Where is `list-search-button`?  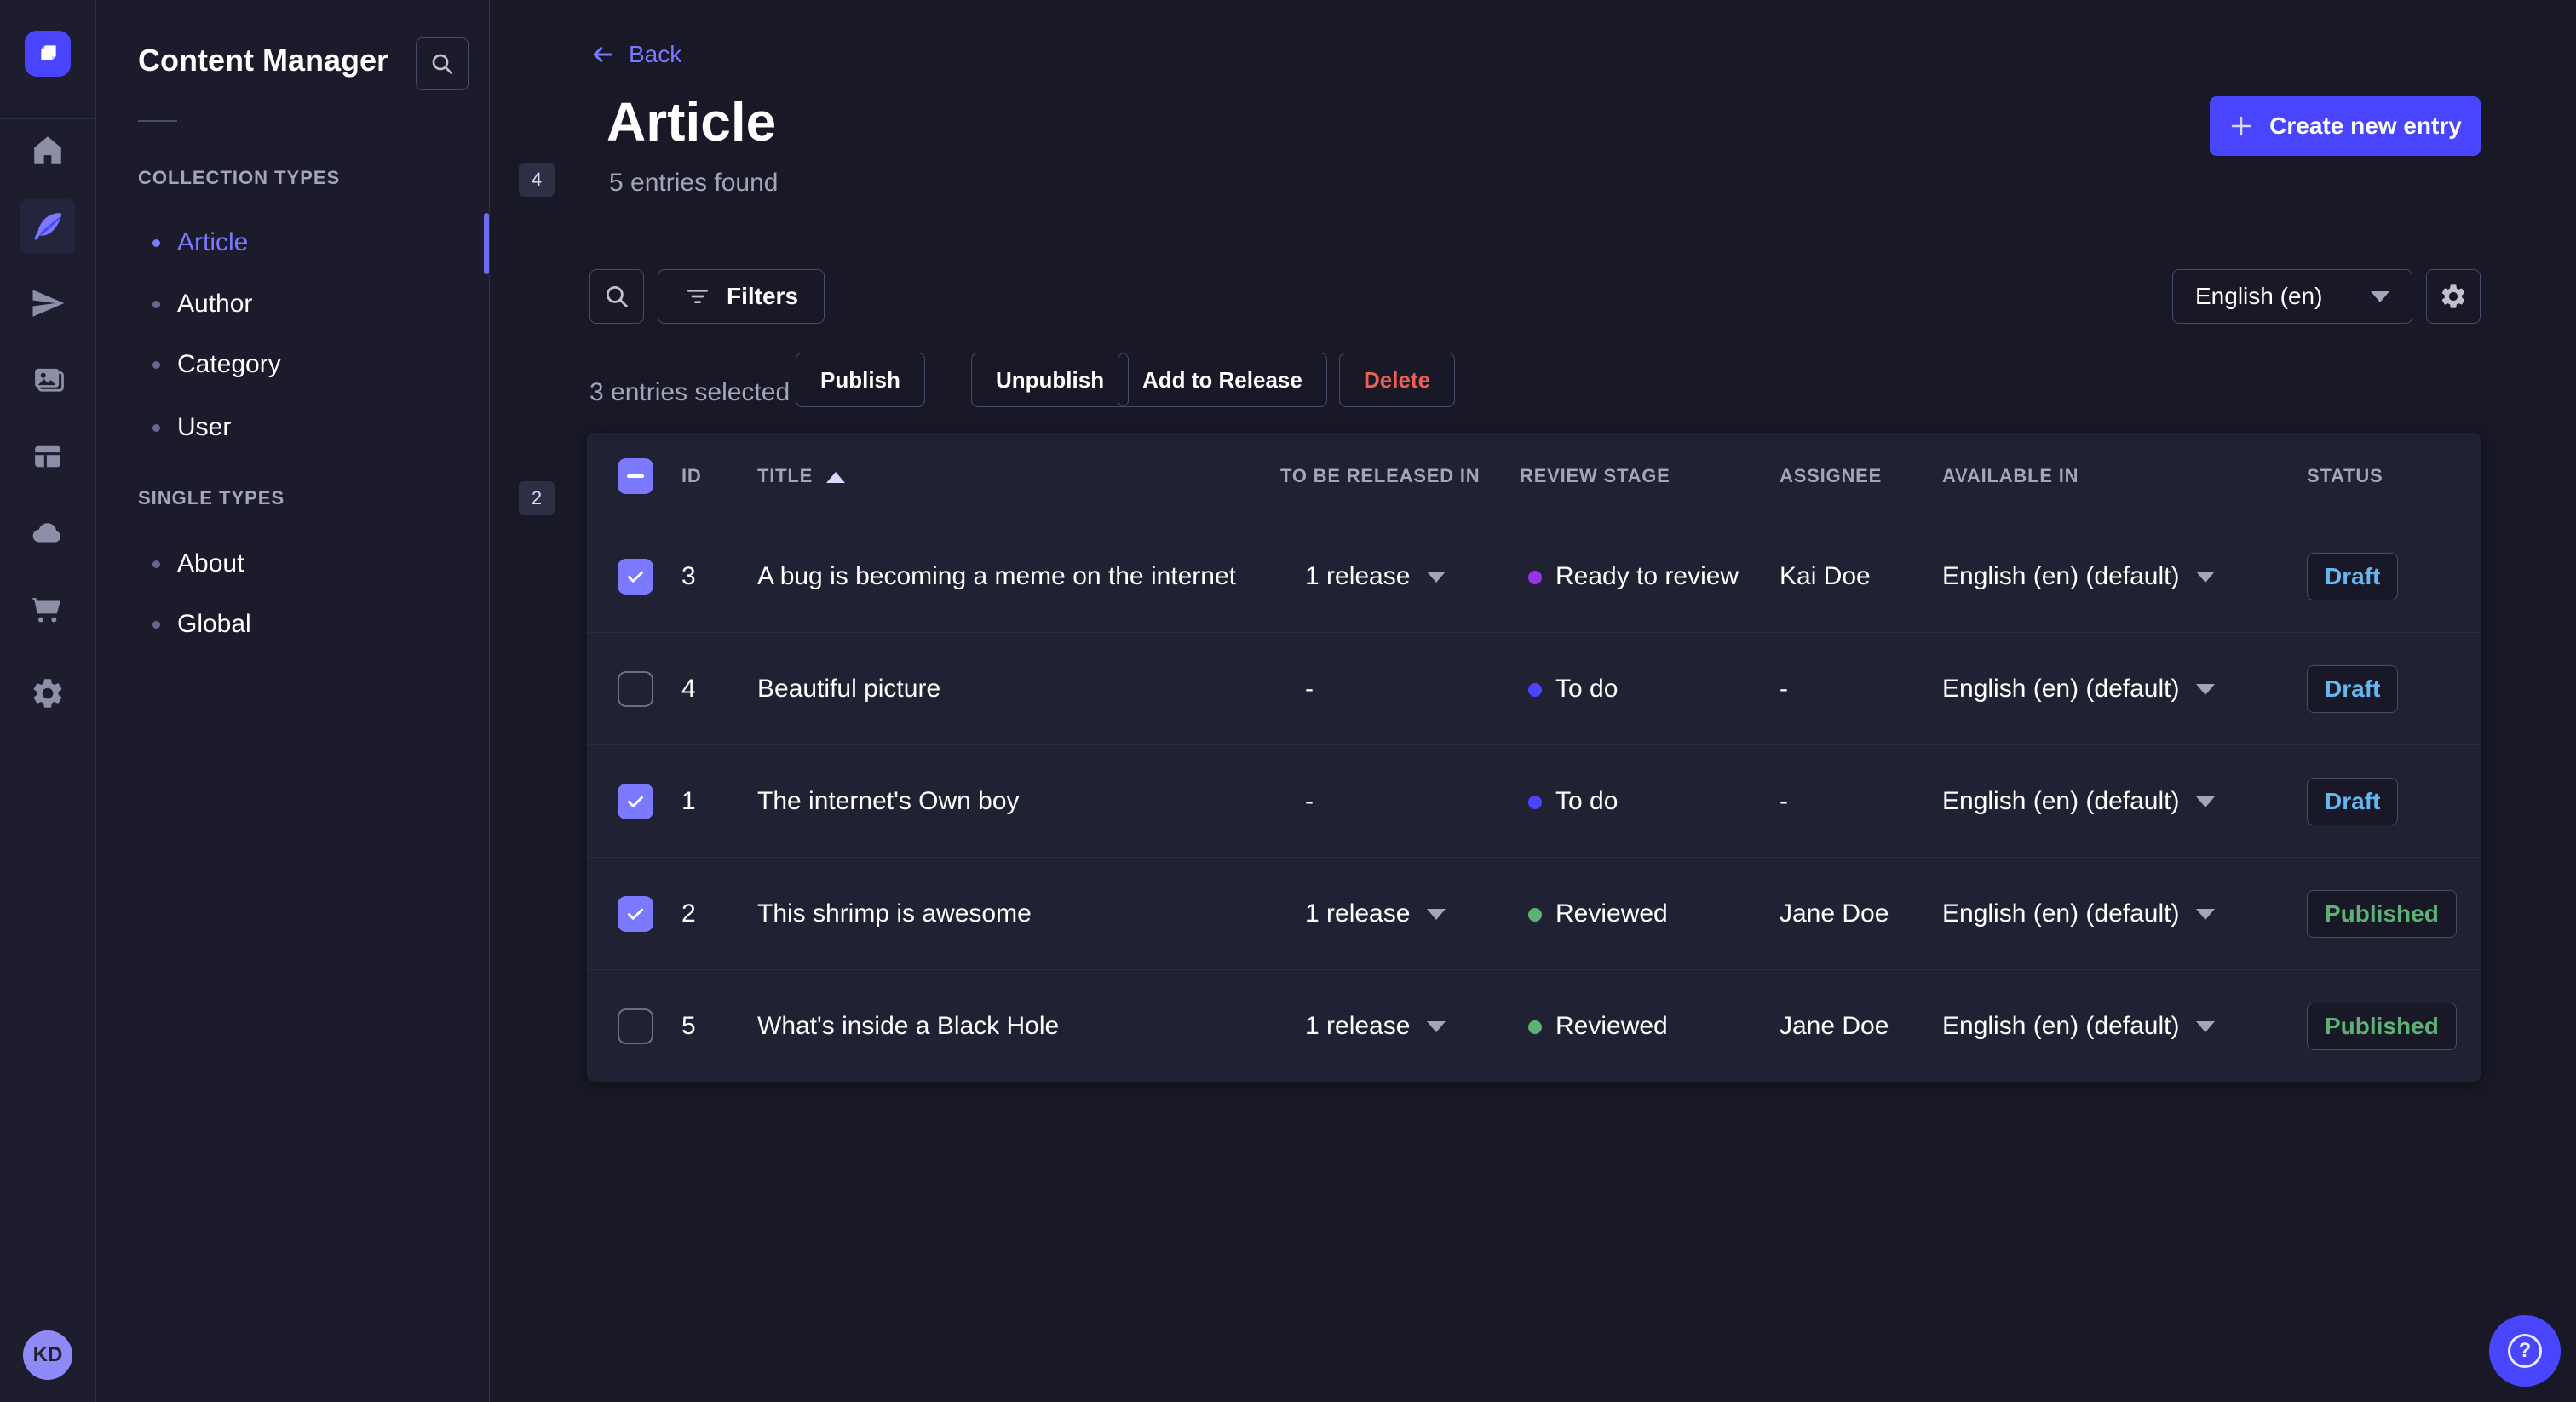 list-search-button is located at coordinates (616, 296).